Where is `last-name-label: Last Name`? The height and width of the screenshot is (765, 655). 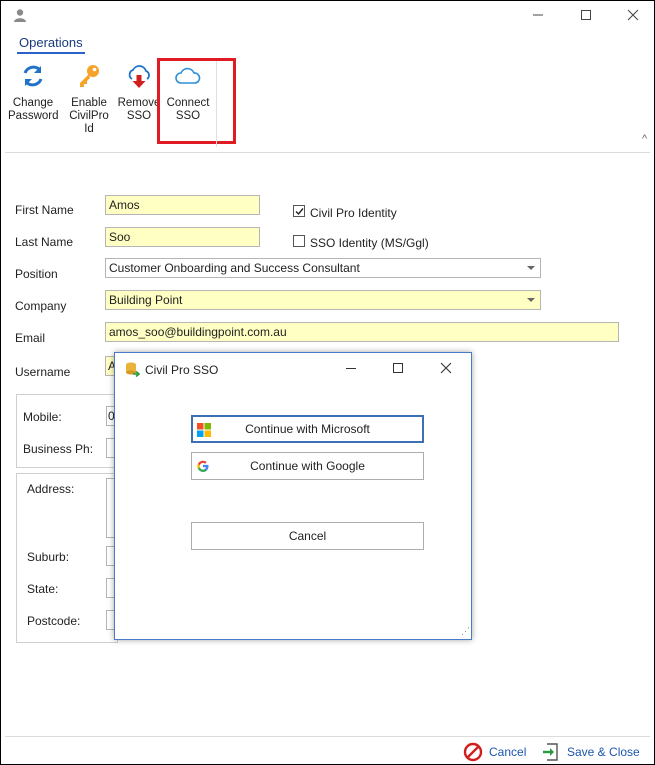 last-name-label: Last Name is located at coordinates (44, 242).